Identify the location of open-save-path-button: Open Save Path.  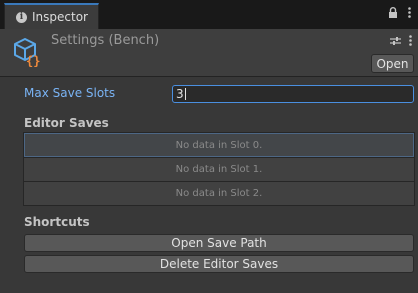
(219, 243).